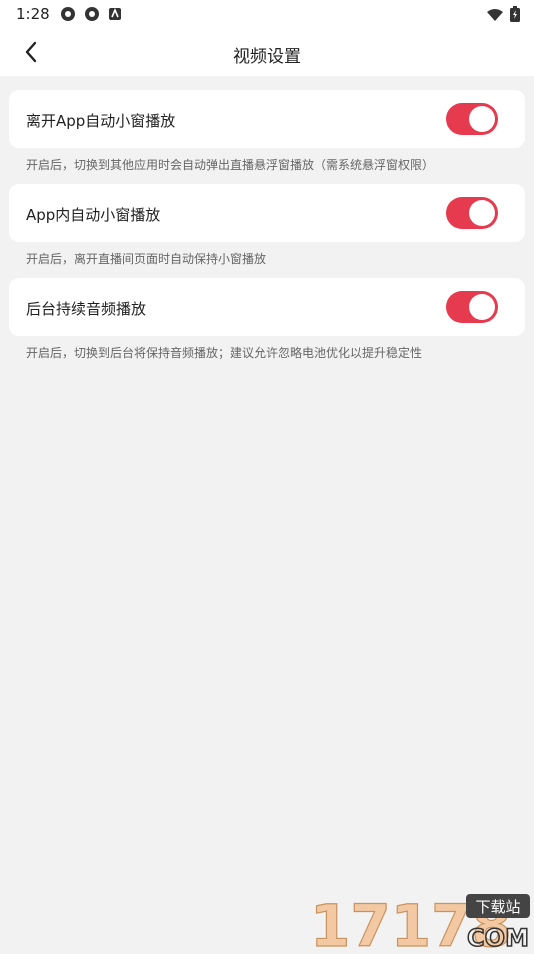  Describe the element at coordinates (224, 353) in the screenshot. I see `setting-description: 开启后，切换到后台将保持音频播放；建议允许忽略电池优化以提升稳定性` at that location.